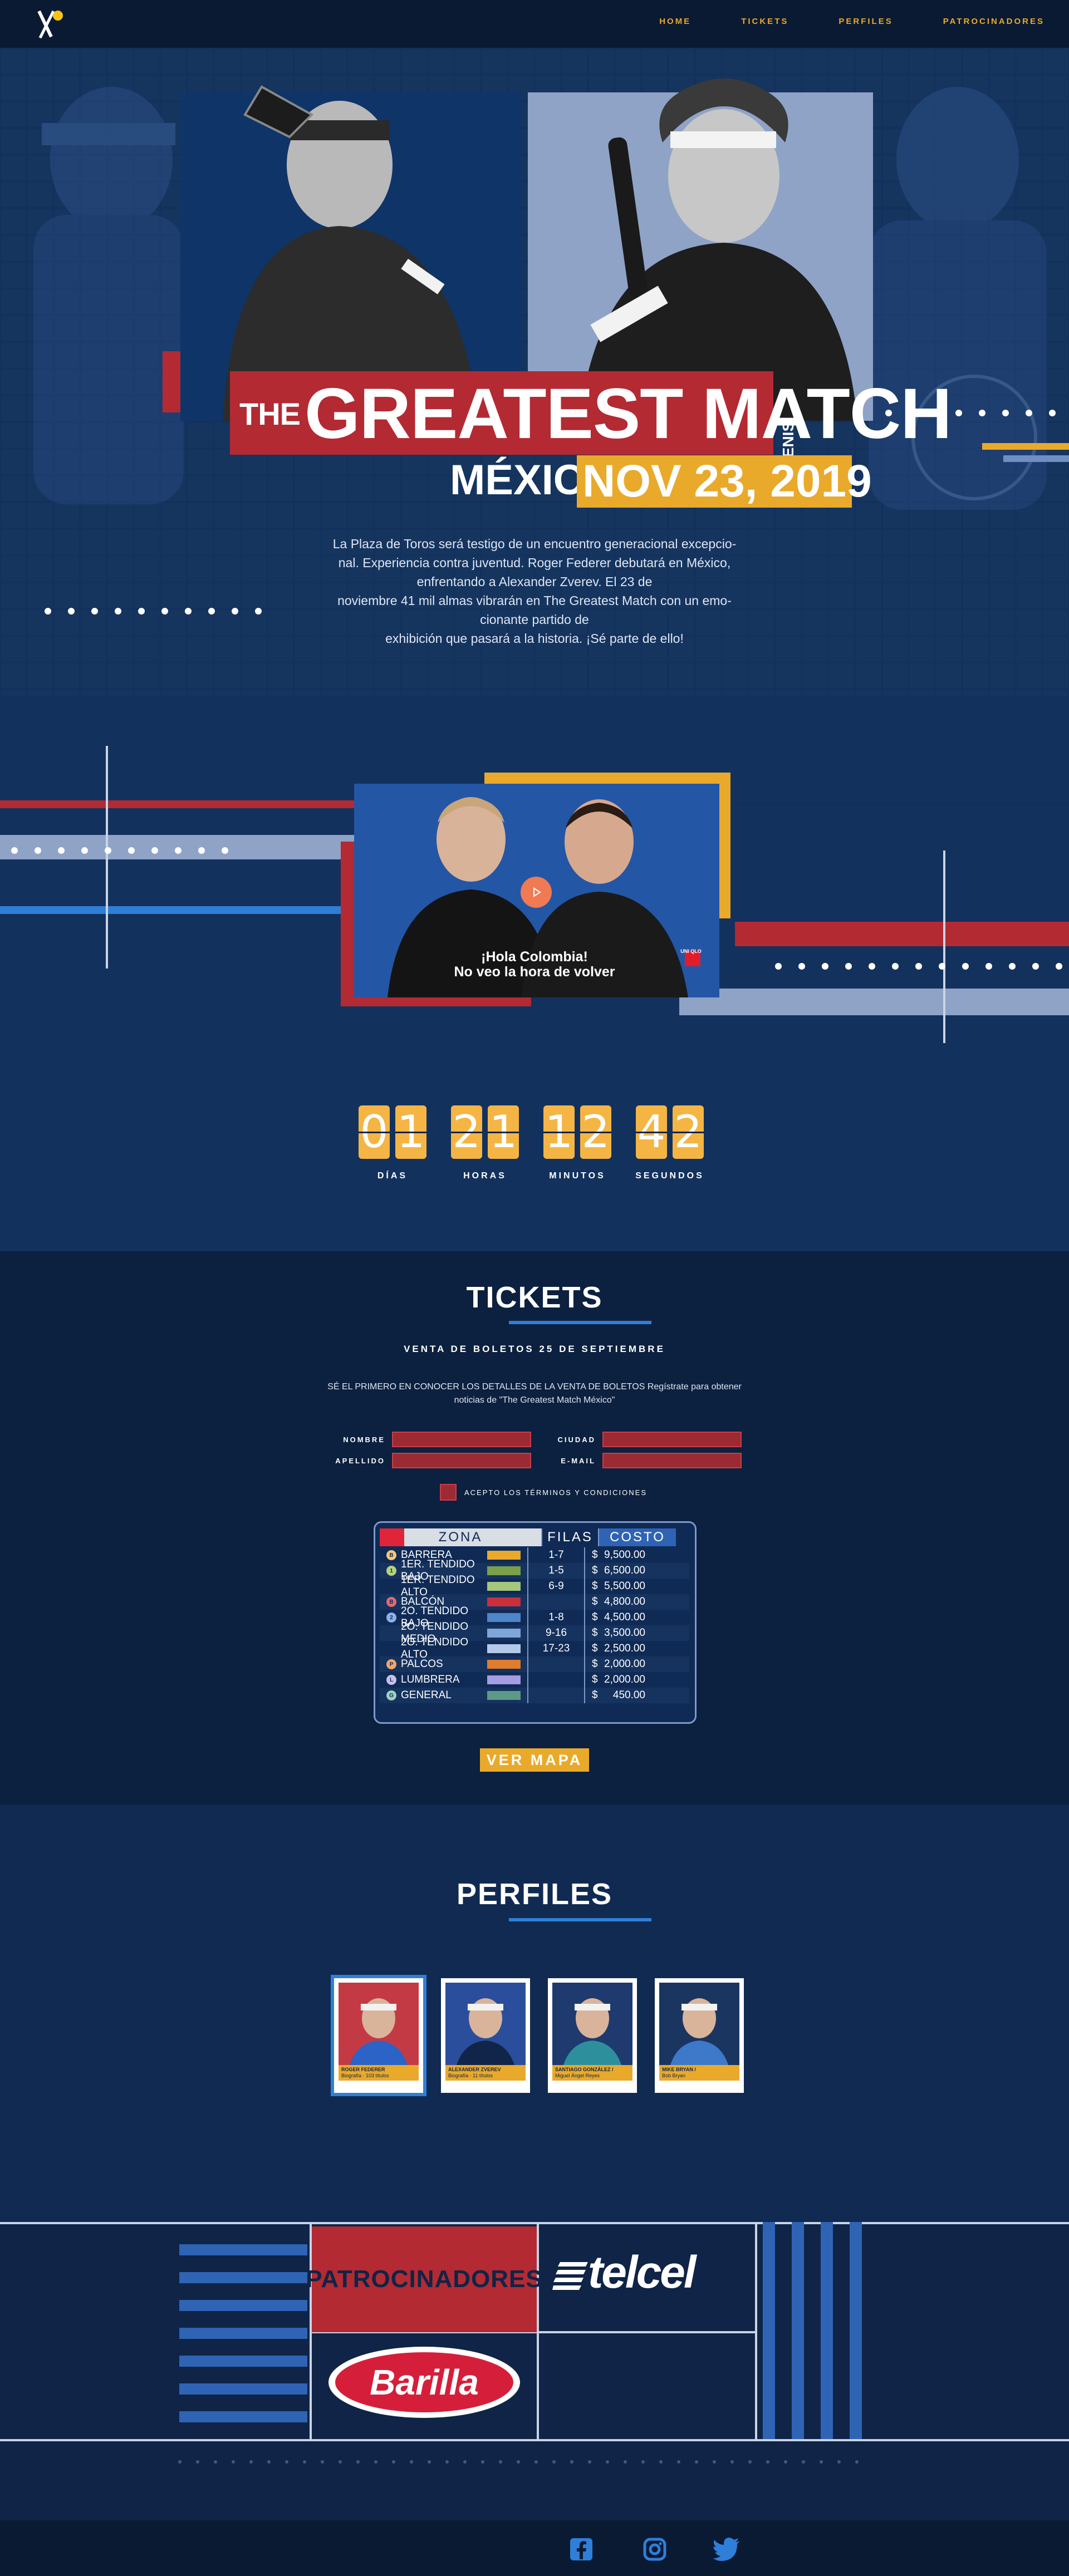 The width and height of the screenshot is (1069, 2576). Describe the element at coordinates (623, 1602) in the screenshot. I see `zone-cost: $4,800.00` at that location.